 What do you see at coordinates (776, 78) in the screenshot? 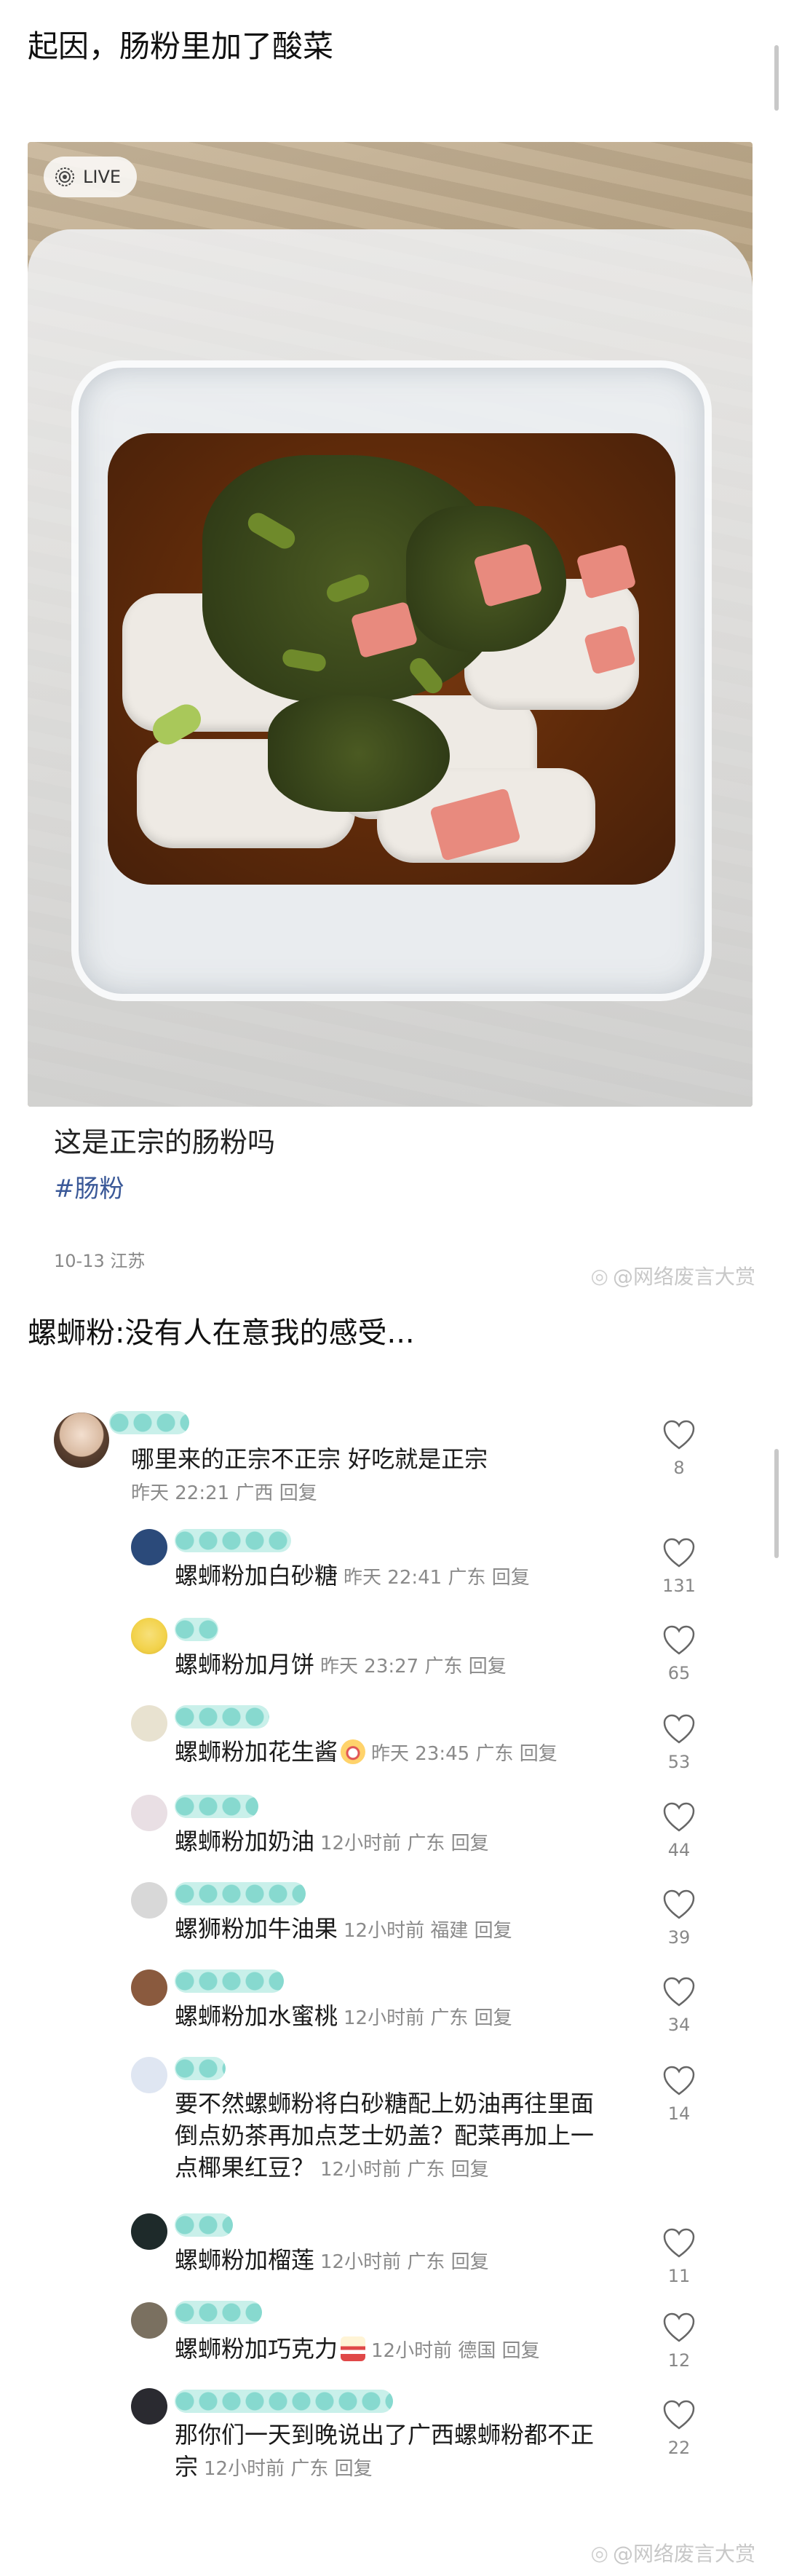
I see `scrollbar-top` at bounding box center [776, 78].